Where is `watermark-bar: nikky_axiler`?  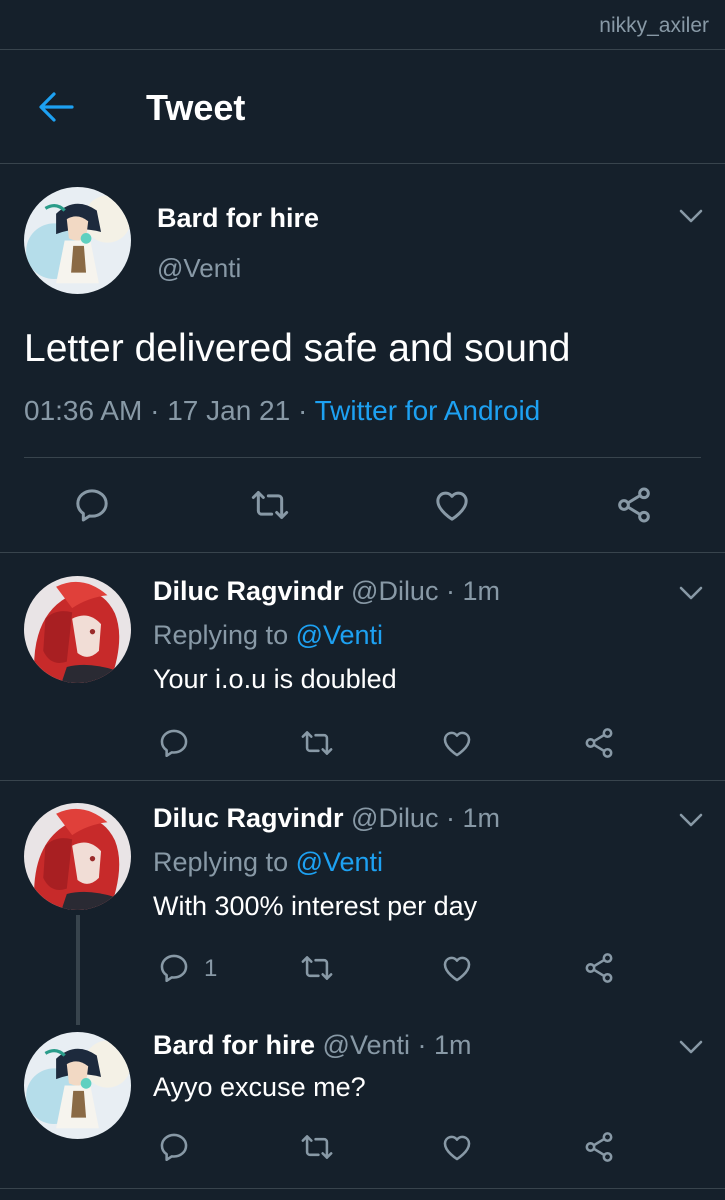 watermark-bar: nikky_axiler is located at coordinates (362, 25).